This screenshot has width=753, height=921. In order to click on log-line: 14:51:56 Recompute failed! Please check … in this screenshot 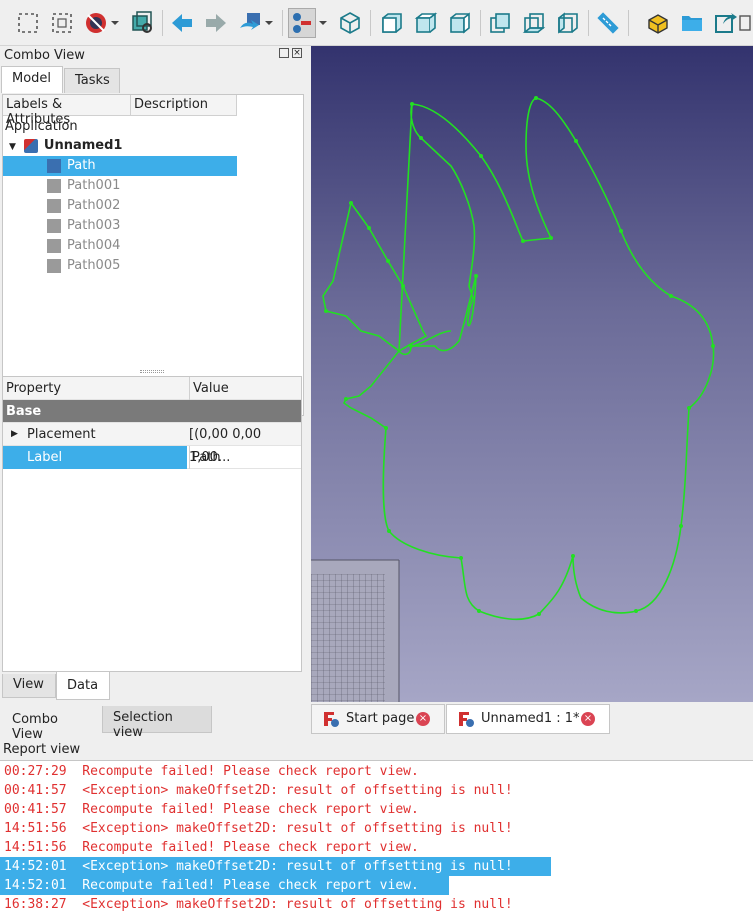, I will do `click(209, 847)`.